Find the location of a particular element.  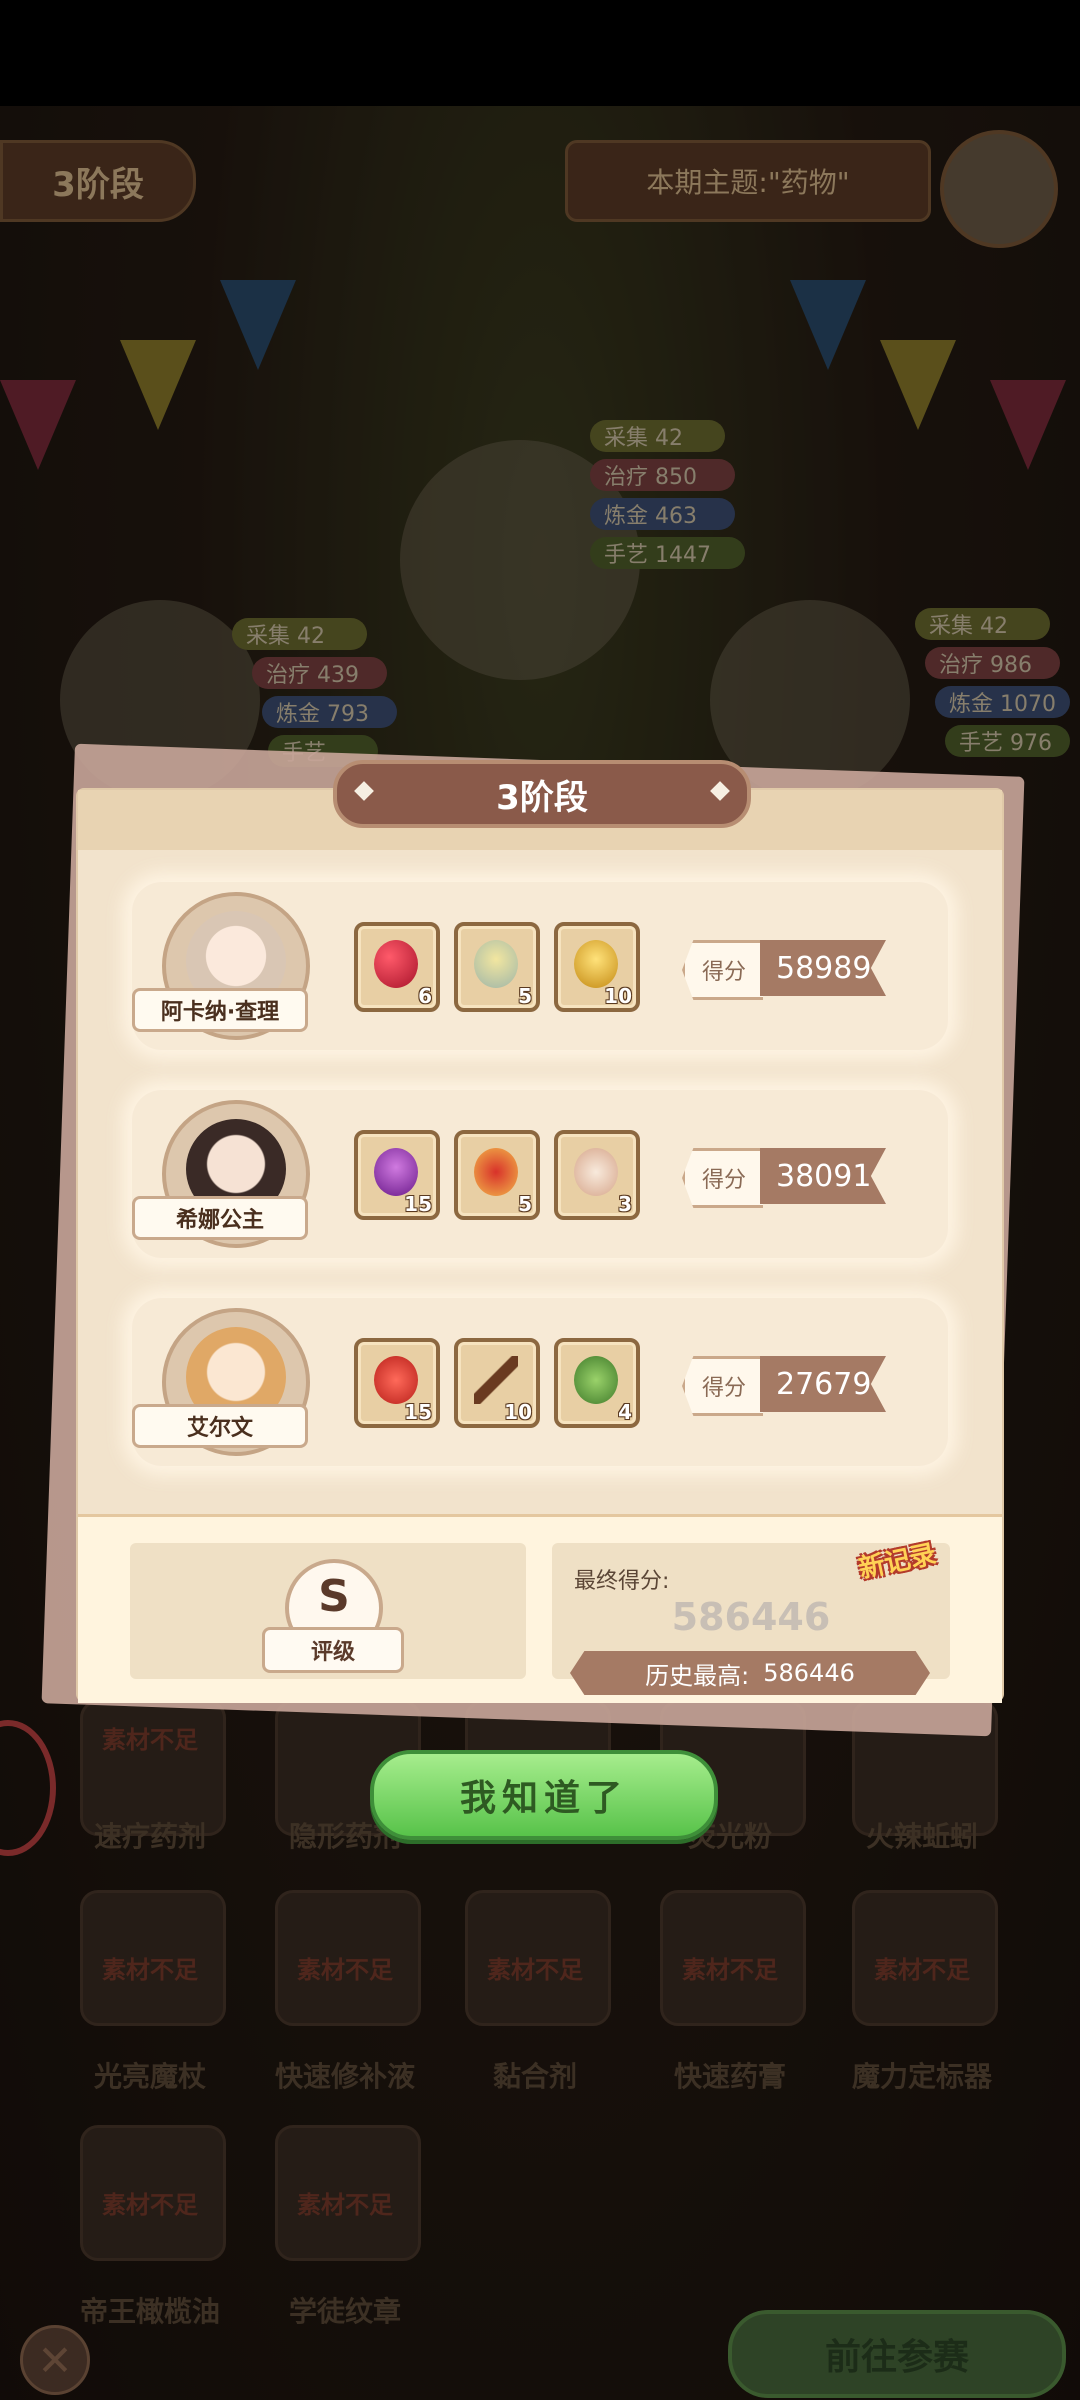

character-row: 阿卡纳·查理 6 5 10 得分 58989 is located at coordinates (540, 966).